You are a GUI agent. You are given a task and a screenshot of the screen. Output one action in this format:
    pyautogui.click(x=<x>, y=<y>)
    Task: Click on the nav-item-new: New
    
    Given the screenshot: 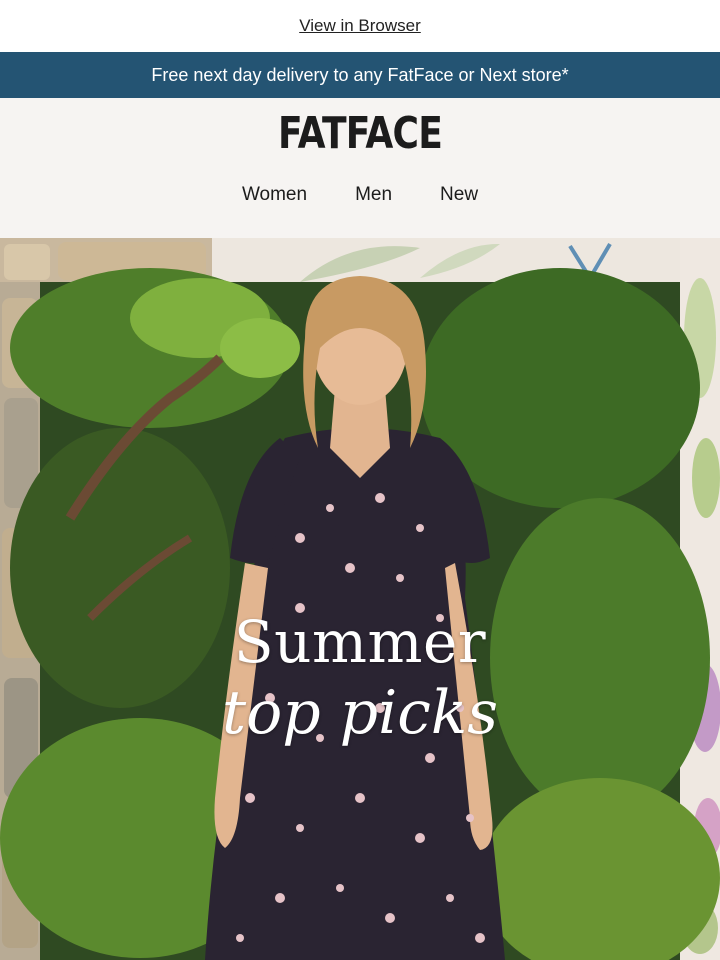 What is the action you would take?
    pyautogui.click(x=459, y=195)
    